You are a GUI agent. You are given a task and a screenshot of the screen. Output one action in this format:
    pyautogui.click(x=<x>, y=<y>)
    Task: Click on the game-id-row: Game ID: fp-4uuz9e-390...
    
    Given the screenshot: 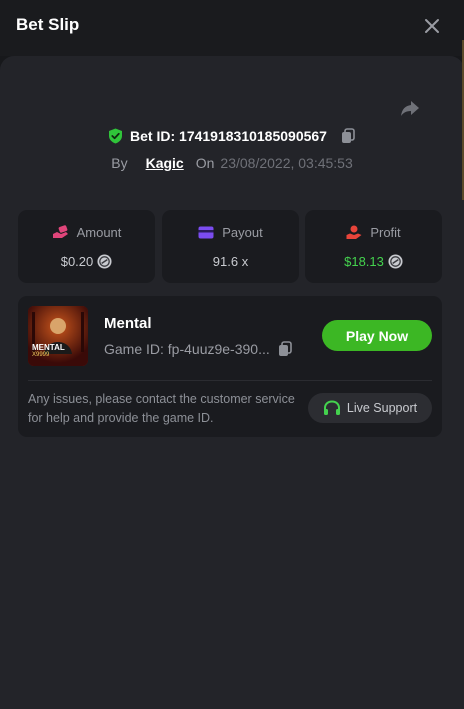 What is the action you would take?
    pyautogui.click(x=198, y=349)
    